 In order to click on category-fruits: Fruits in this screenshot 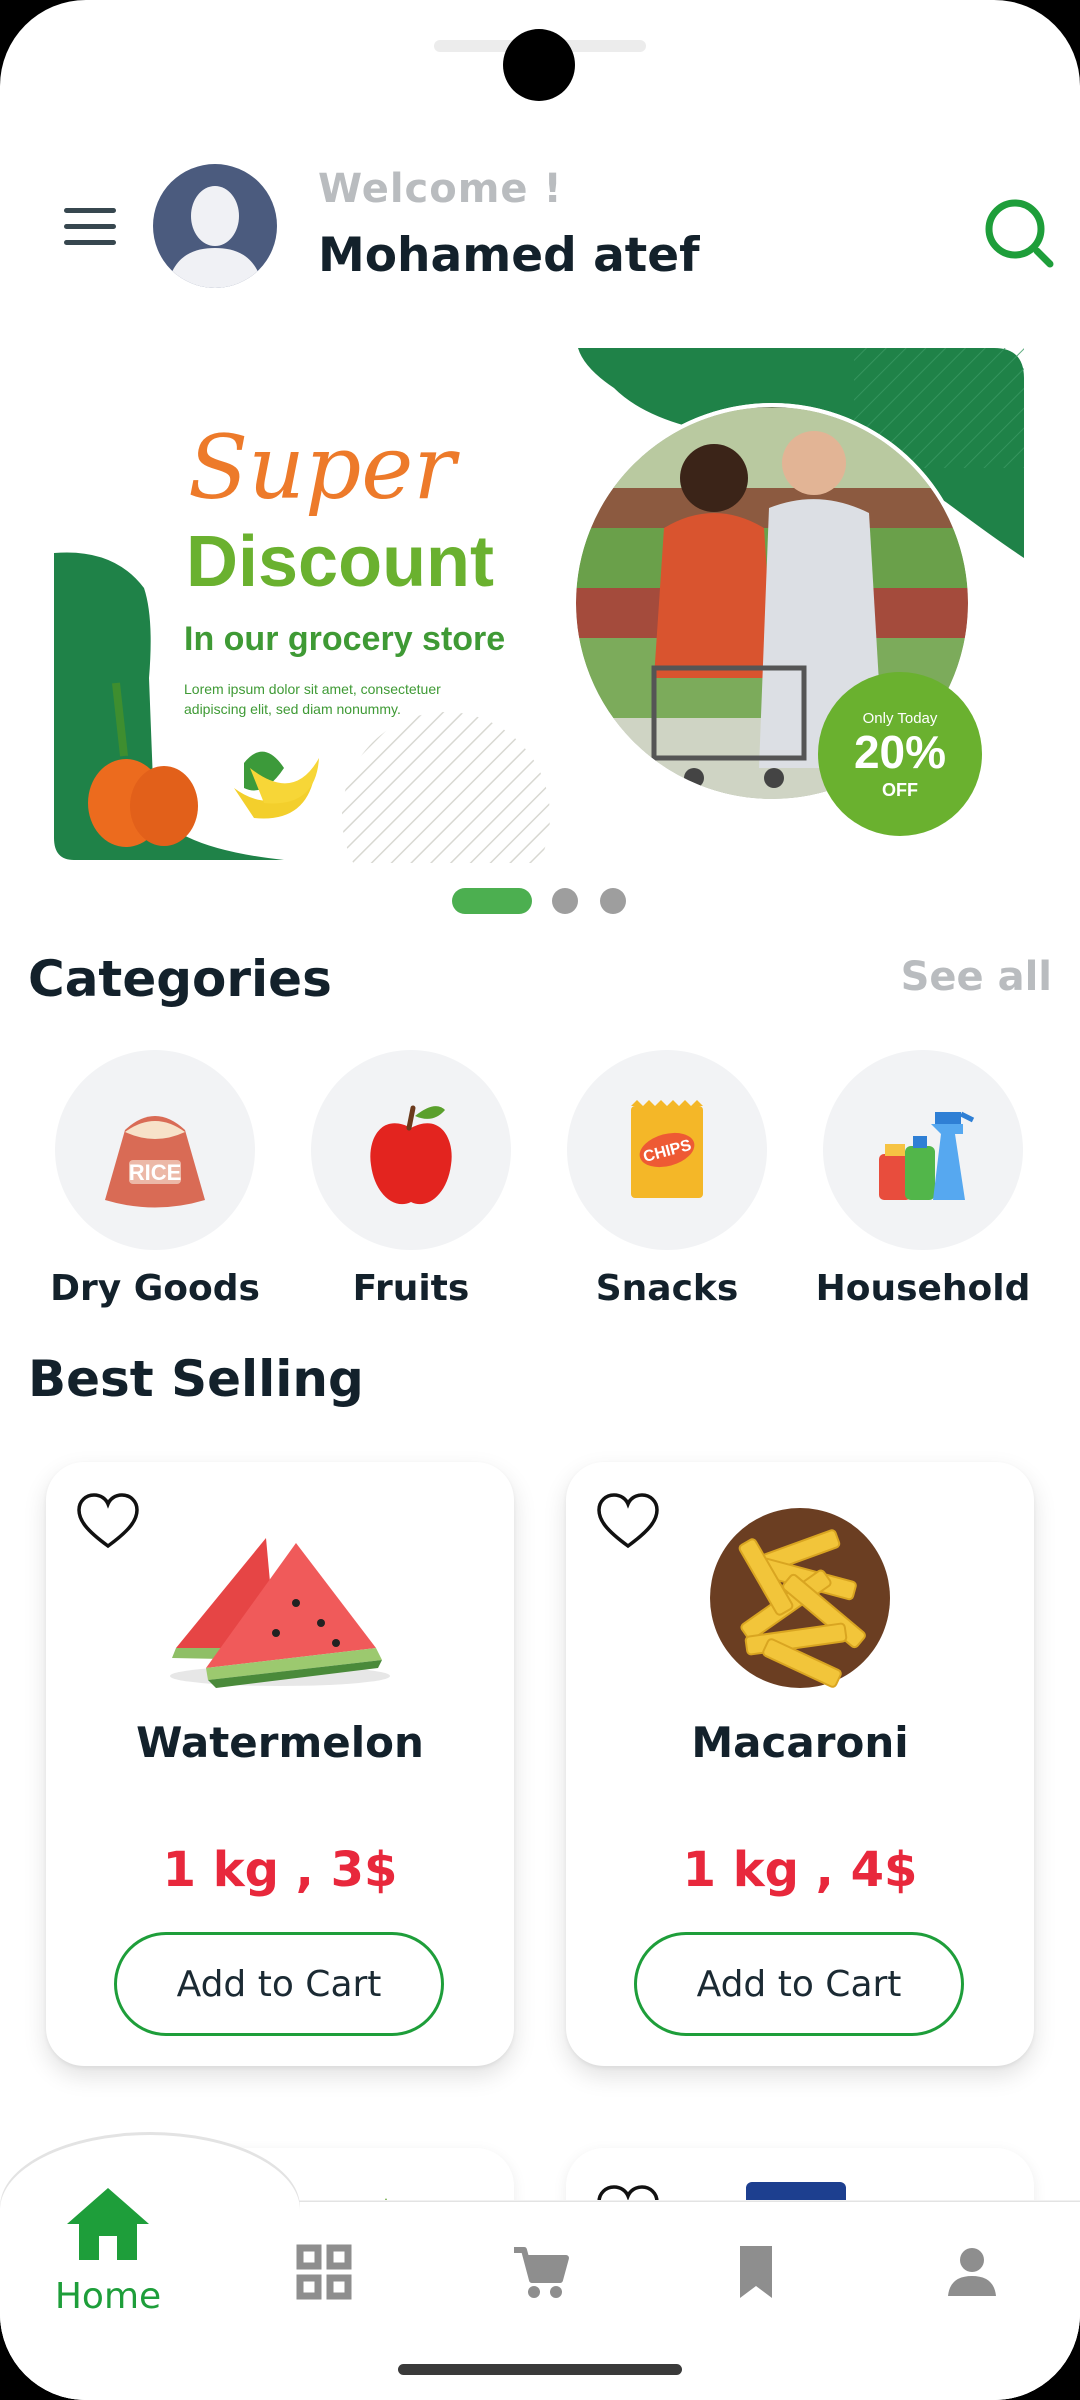, I will do `click(411, 1179)`.